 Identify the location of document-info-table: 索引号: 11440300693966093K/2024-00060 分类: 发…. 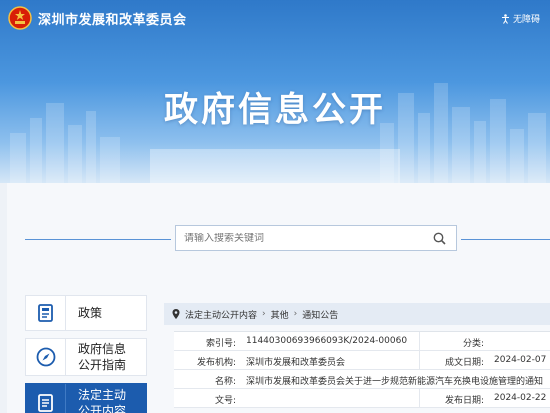
(362, 369).